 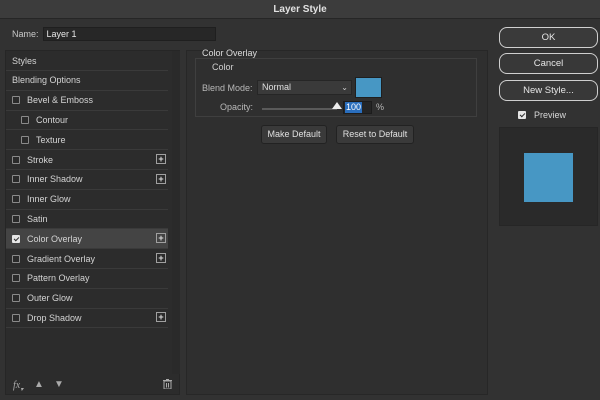 I want to click on style-item: Gradient Overlay +, so click(x=87, y=259).